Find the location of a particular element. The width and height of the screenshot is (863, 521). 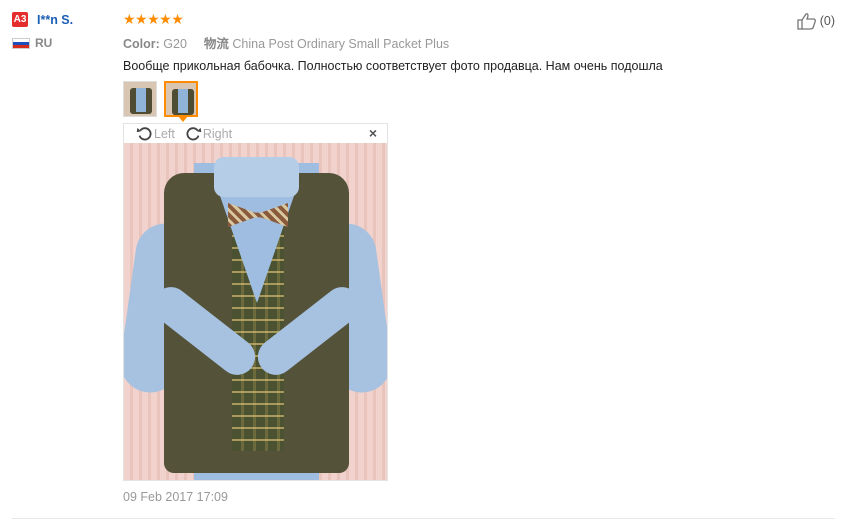

thumbs-up-icon is located at coordinates (806, 21).